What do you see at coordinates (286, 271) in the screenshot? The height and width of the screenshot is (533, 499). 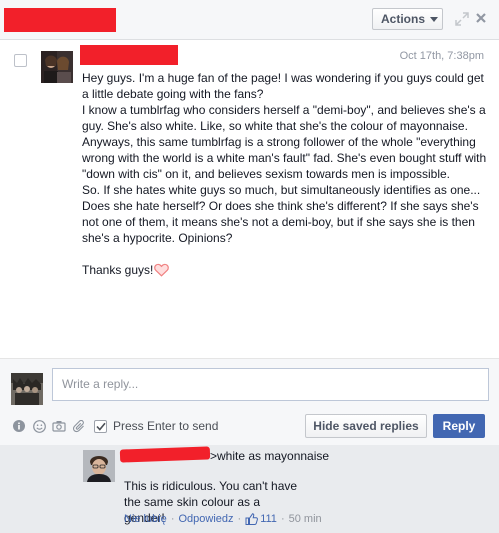 I see `message-closing-line: Thanks guys!` at bounding box center [286, 271].